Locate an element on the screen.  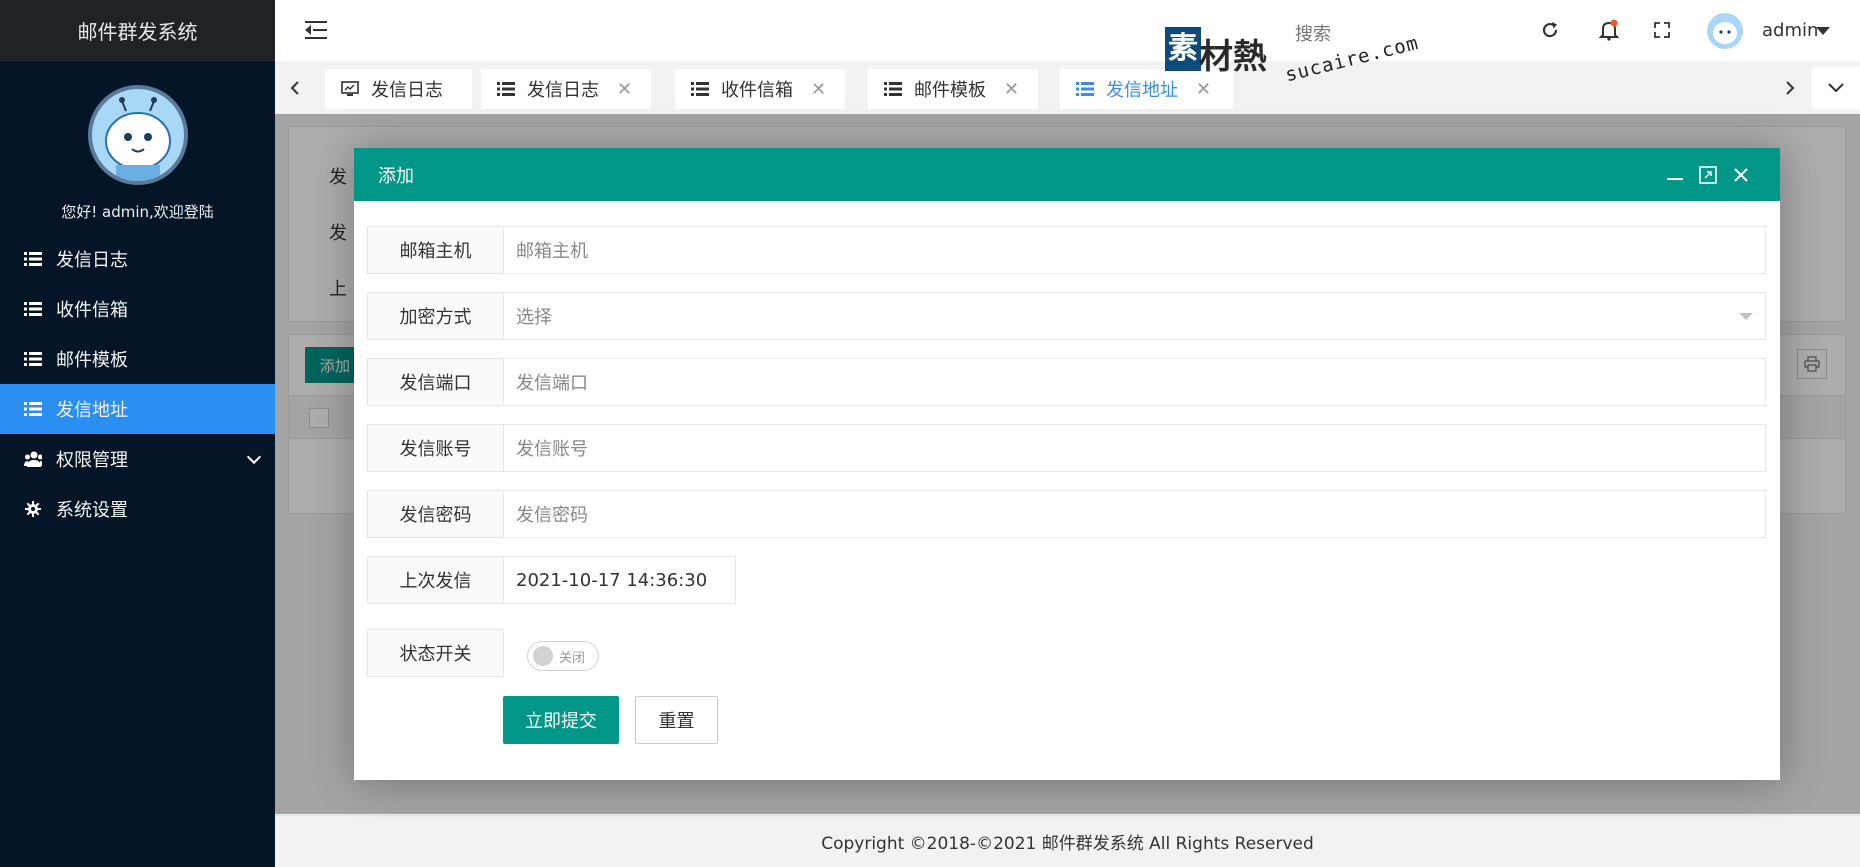
field-label: 邮箱主机 is located at coordinates (435, 250).